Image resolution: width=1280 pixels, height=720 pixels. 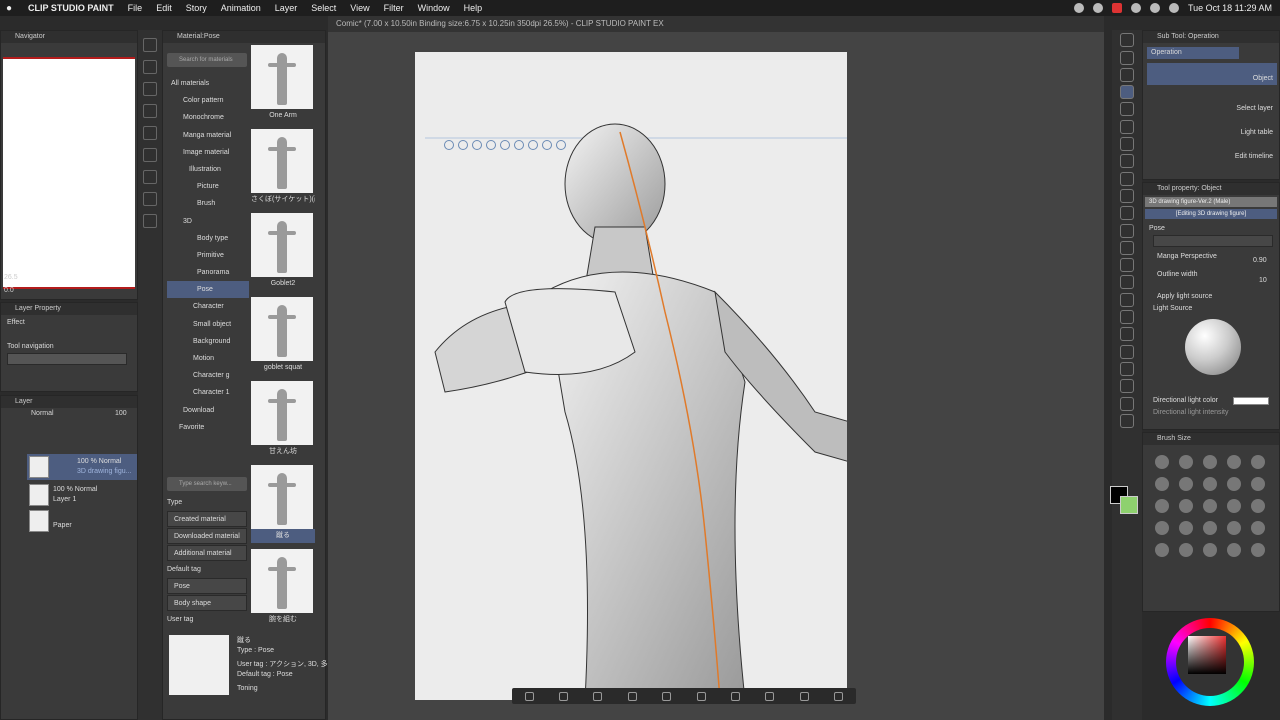 I want to click on tray-red-icon, so click(x=1116, y=8).